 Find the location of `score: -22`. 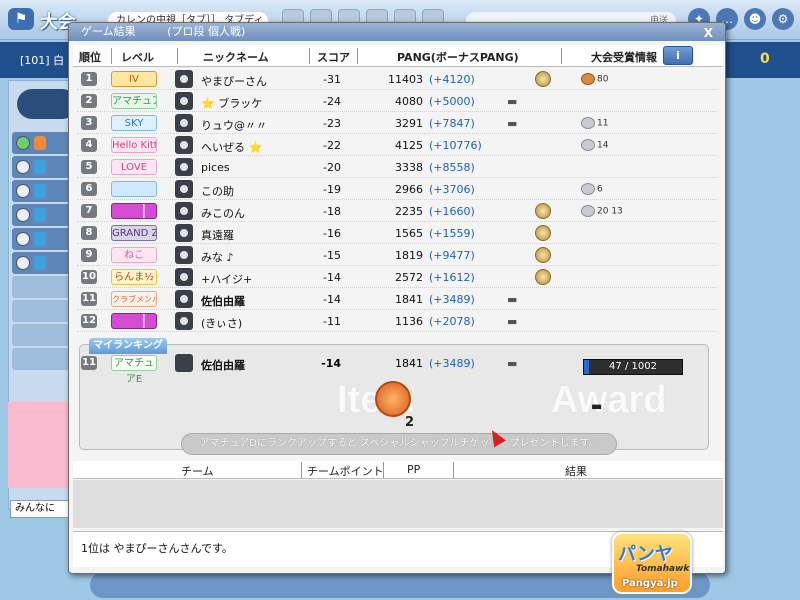

score: -22 is located at coordinates (332, 145).